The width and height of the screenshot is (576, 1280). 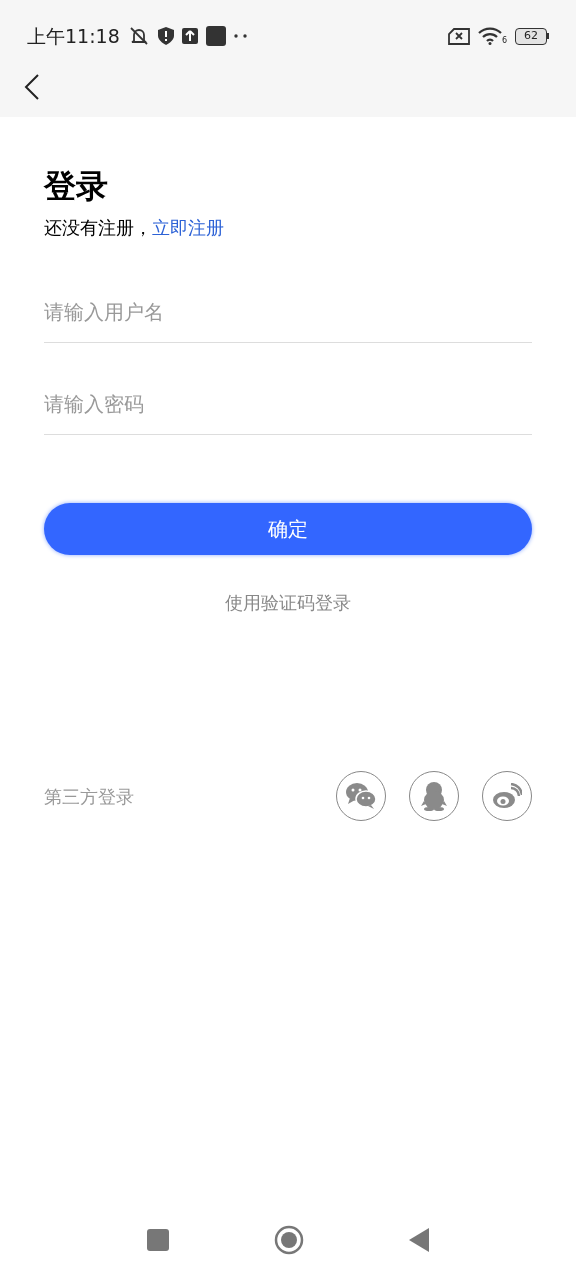 I want to click on home-icon, so click(x=289, y=1240).